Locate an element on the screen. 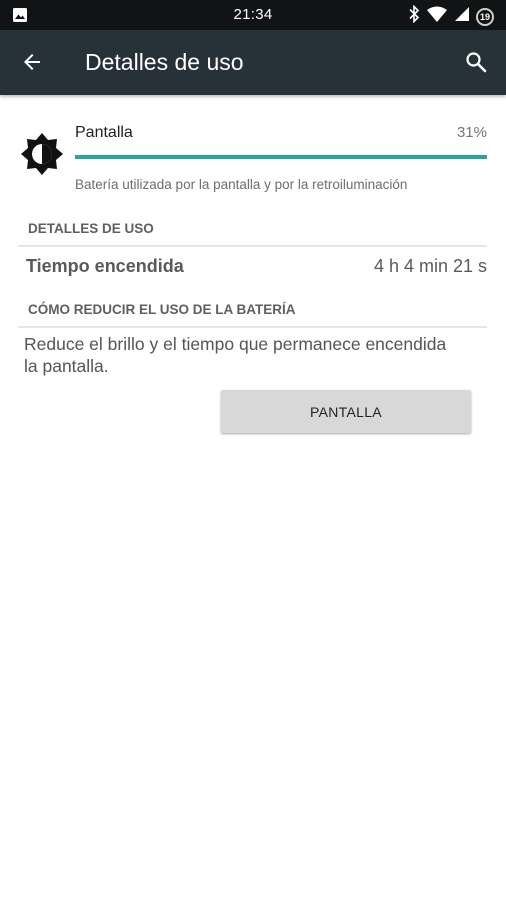 The image size is (506, 900). time-on-value: 4 h 4 min 21 s is located at coordinates (430, 266).